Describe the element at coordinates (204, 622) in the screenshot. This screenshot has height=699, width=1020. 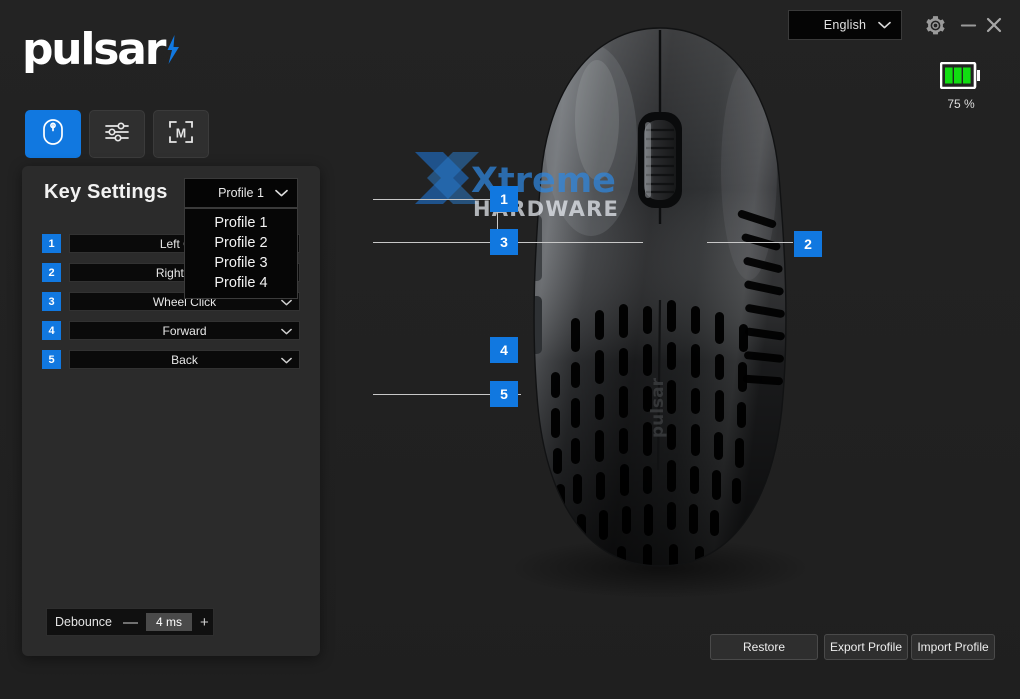
I see `debounce-increment-button: +` at that location.